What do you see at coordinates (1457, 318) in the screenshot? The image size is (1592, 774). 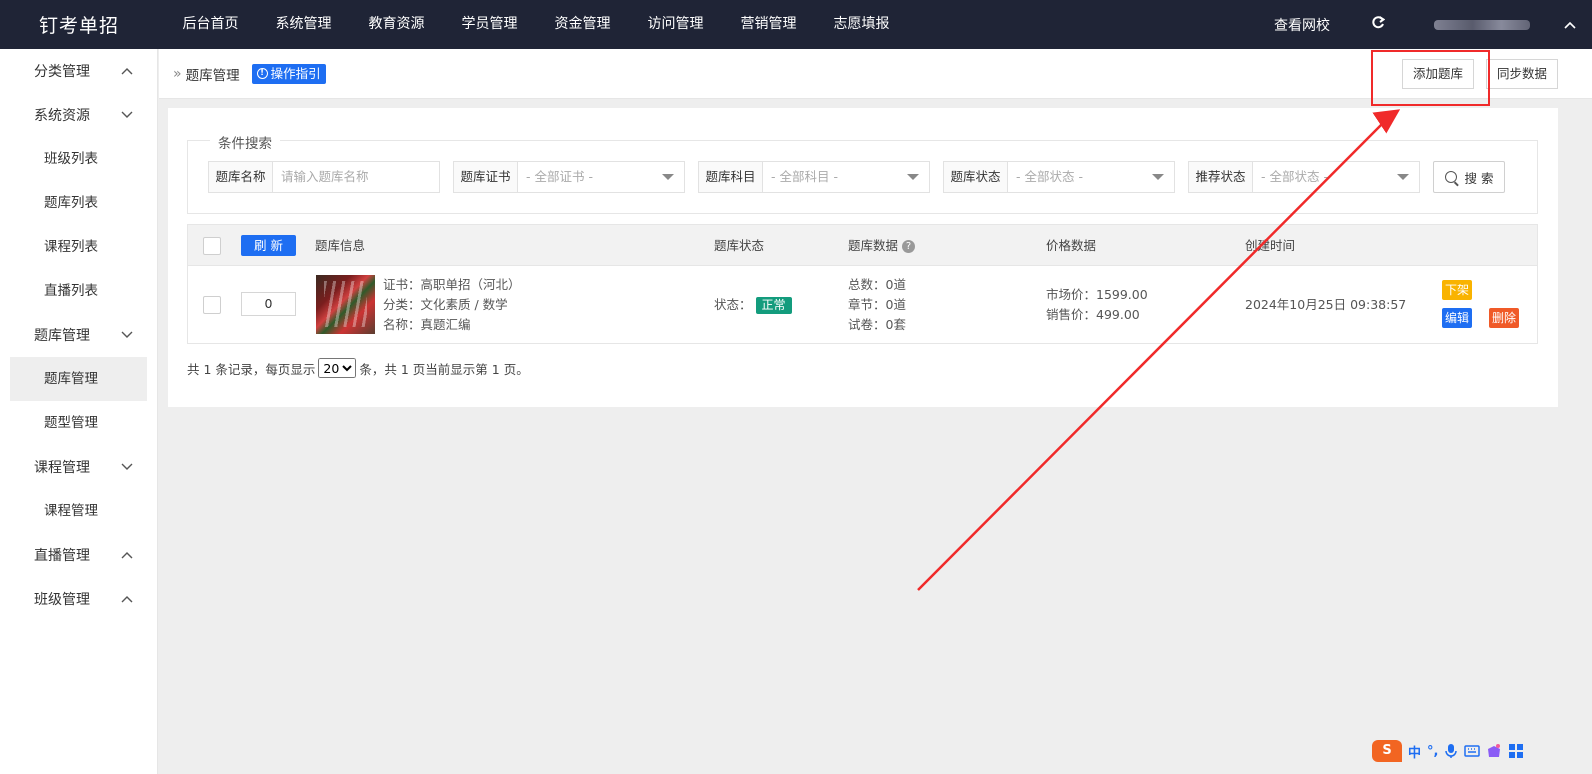 I see `edit-button: 编辑` at bounding box center [1457, 318].